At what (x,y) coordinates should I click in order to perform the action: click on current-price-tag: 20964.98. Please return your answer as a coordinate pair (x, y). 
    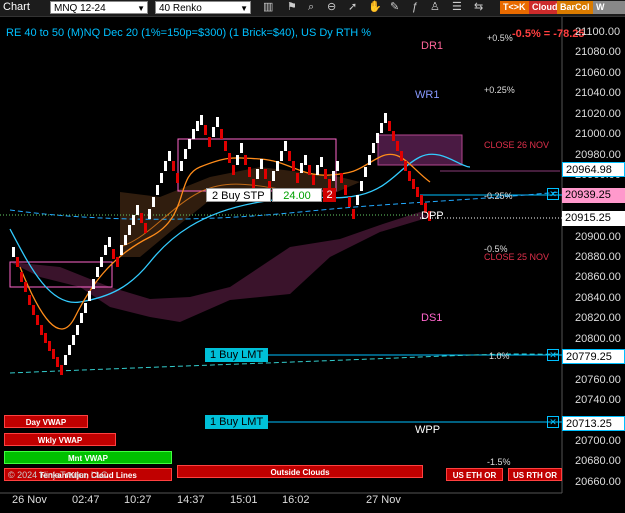
    Looking at the image, I should click on (593, 169).